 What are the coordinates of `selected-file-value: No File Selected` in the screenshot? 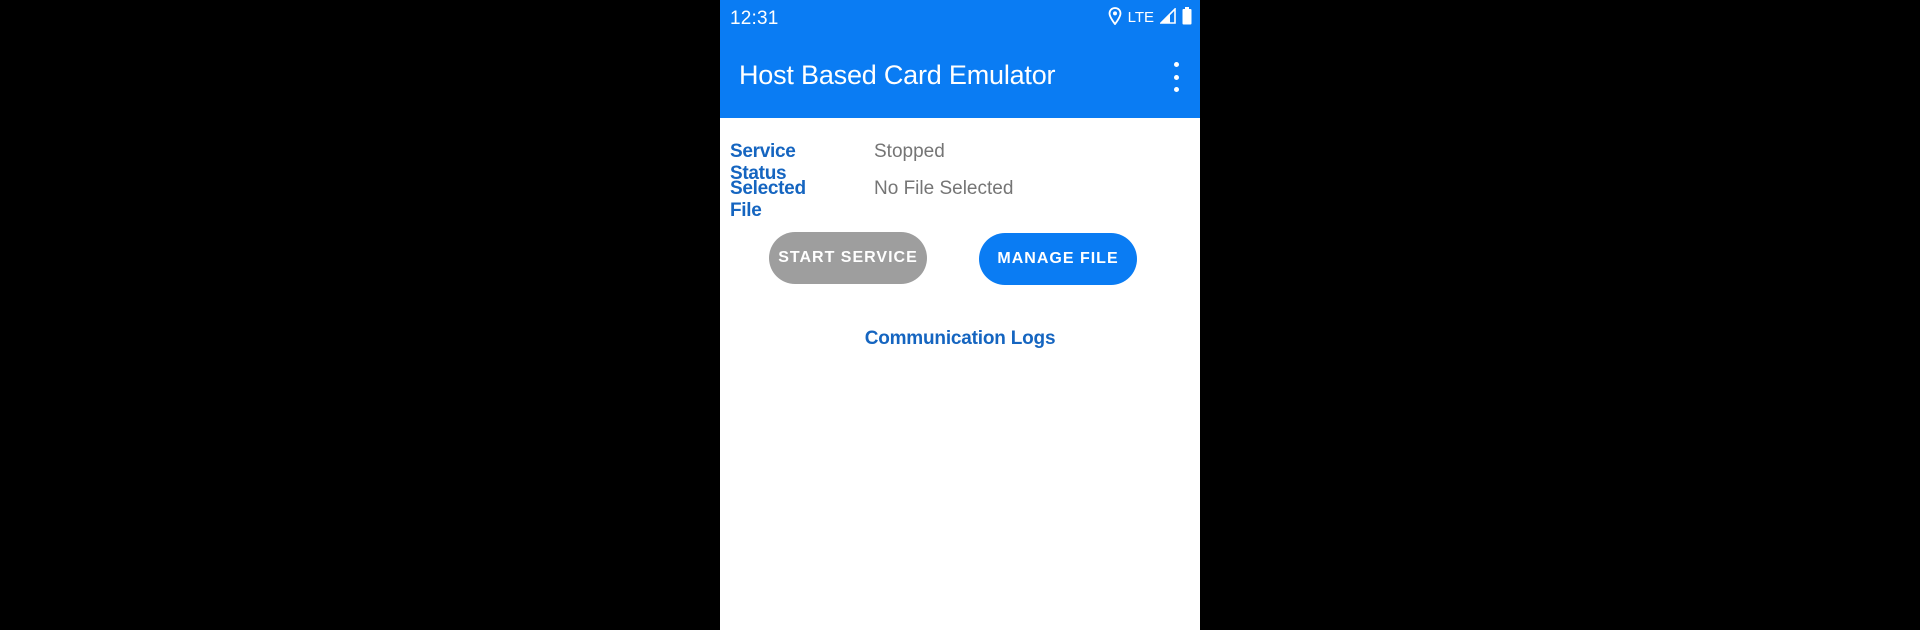 It's located at (944, 188).